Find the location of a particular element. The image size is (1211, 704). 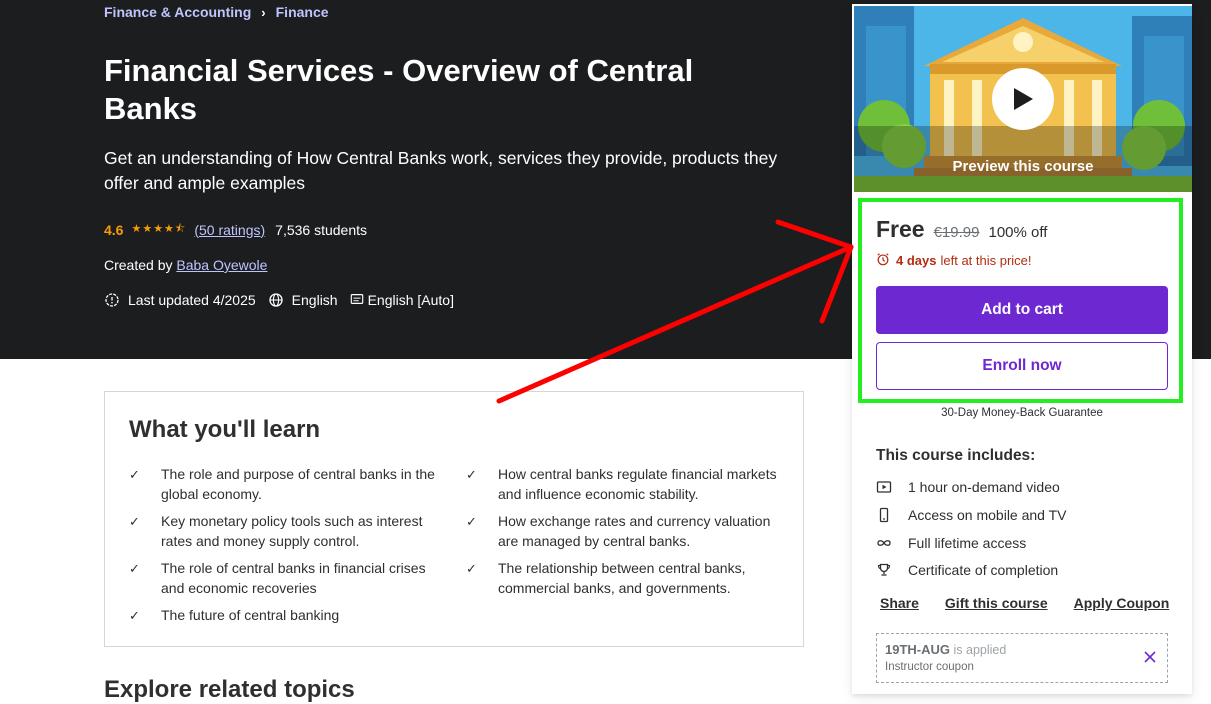

rating-row: 4.6 ★★★★⯪ (50 ratings) 7,536 students is located at coordinates (235, 229).